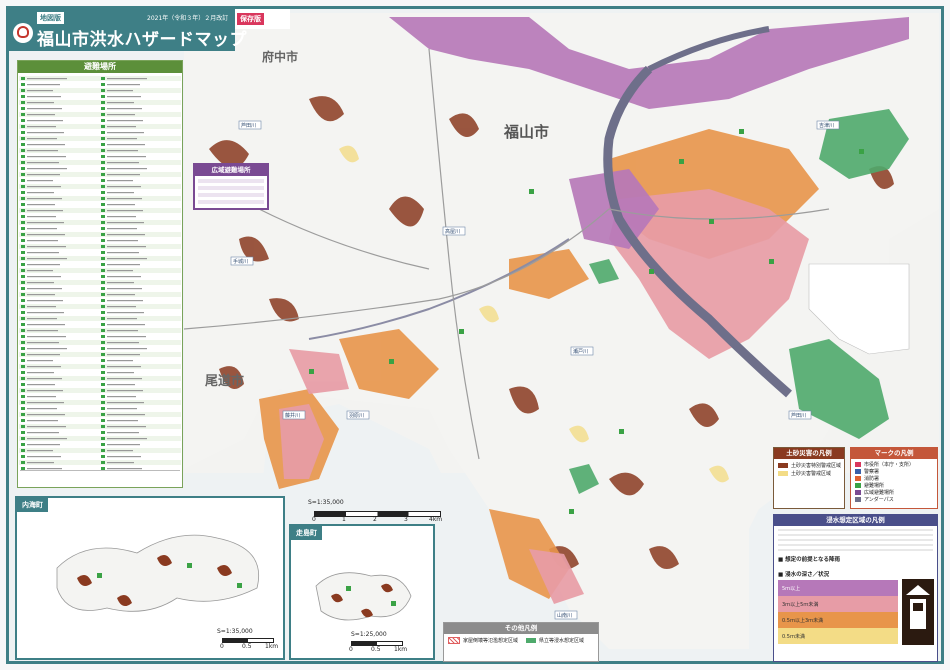 Image resolution: width=950 pixels, height=670 pixels. I want to click on main-scale: S=1:35,000, so click(326, 502).